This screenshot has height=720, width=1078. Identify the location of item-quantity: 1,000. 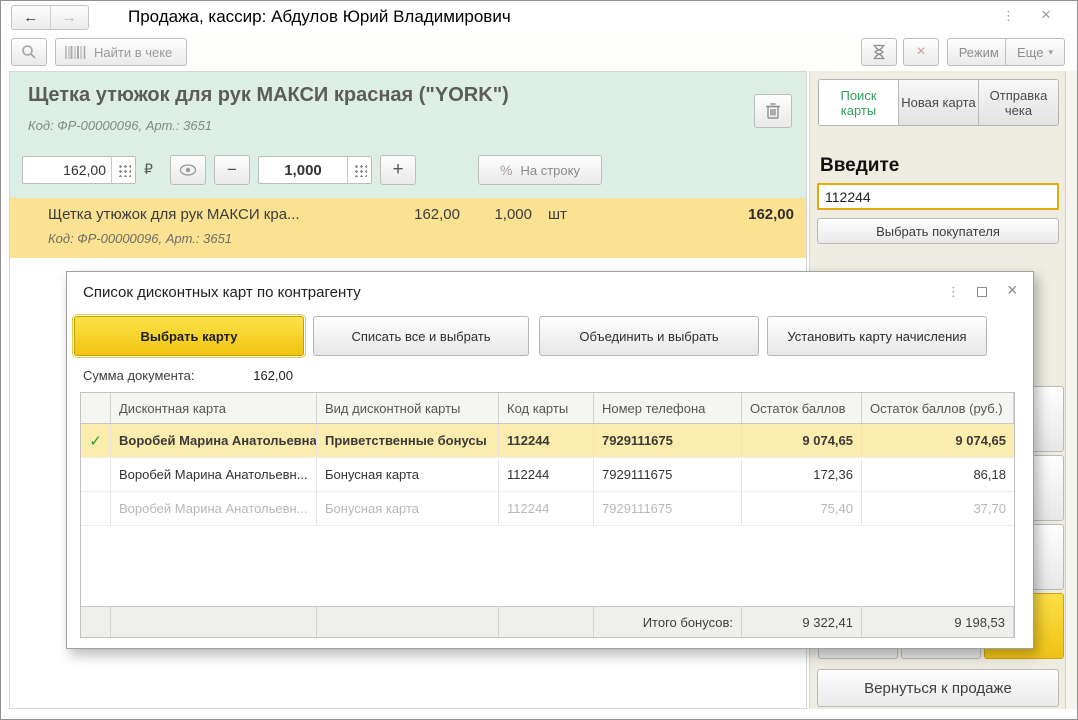
(513, 214).